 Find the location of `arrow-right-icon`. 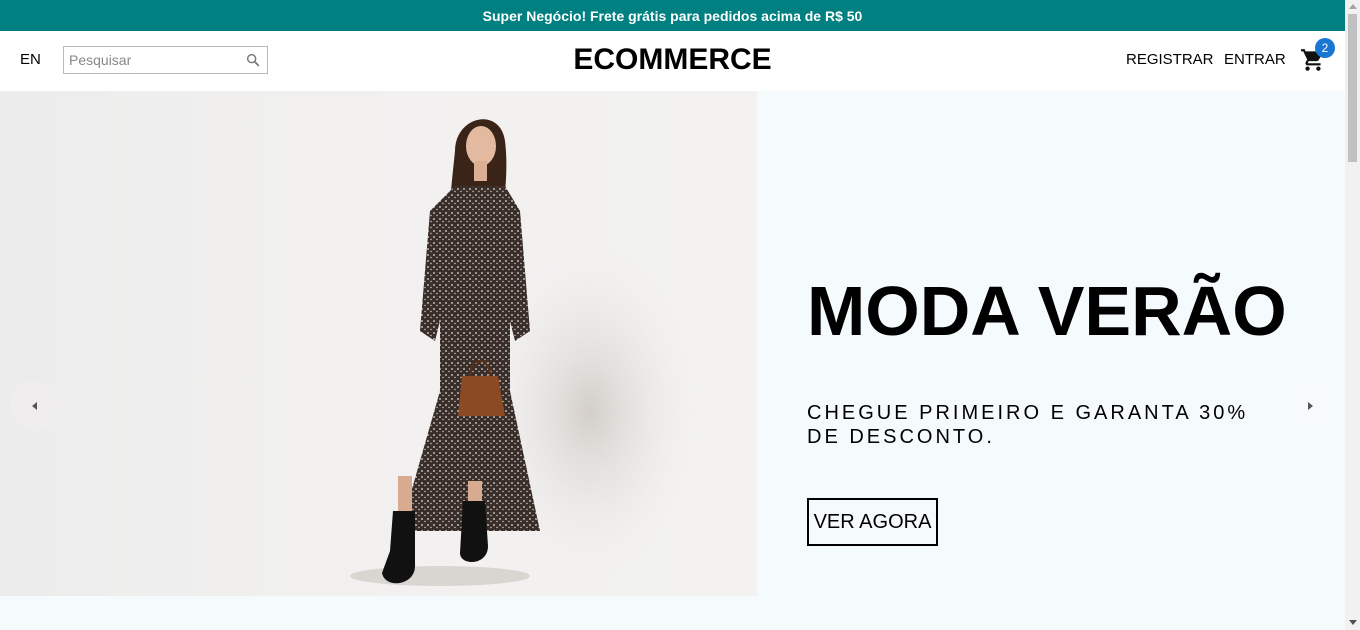

arrow-right-icon is located at coordinates (1310, 406).